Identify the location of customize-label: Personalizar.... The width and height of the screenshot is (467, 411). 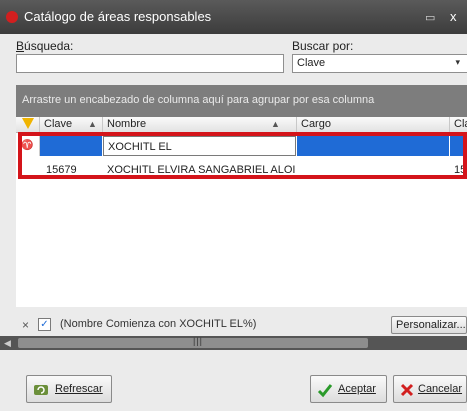
(431, 325).